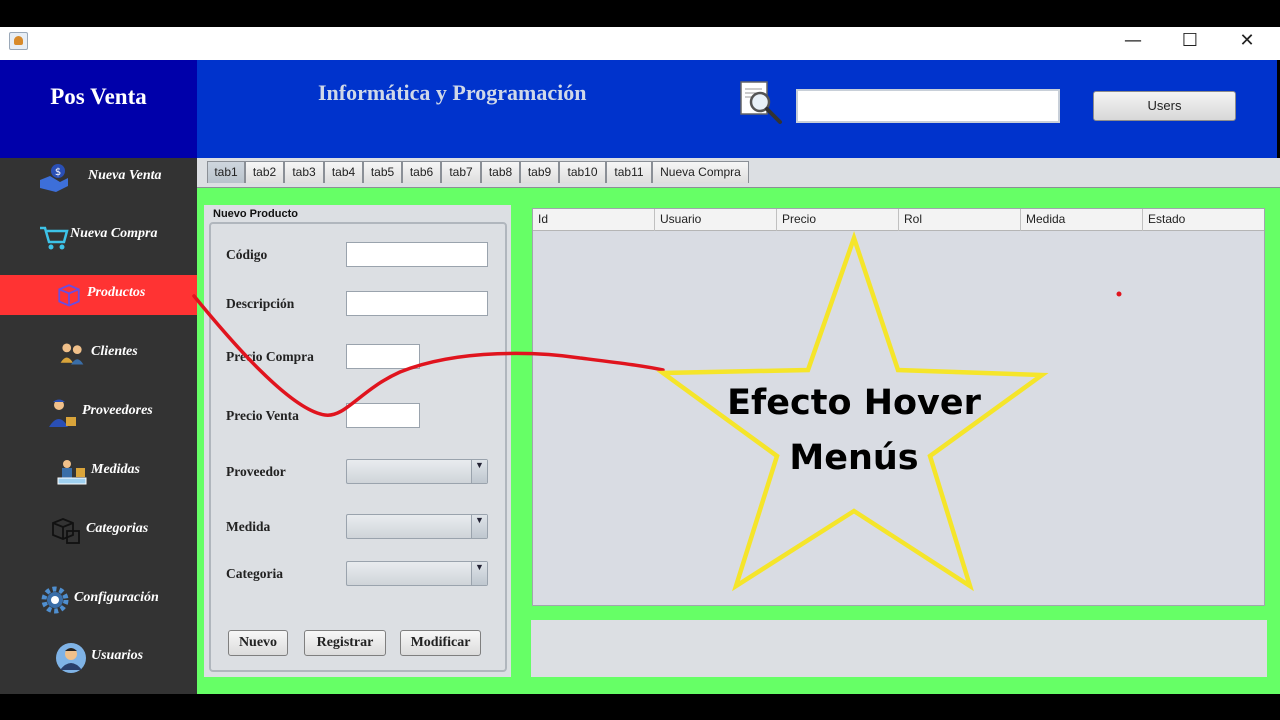 This screenshot has width=1280, height=720. What do you see at coordinates (343, 172) in the screenshot?
I see `tab-4: tab4` at bounding box center [343, 172].